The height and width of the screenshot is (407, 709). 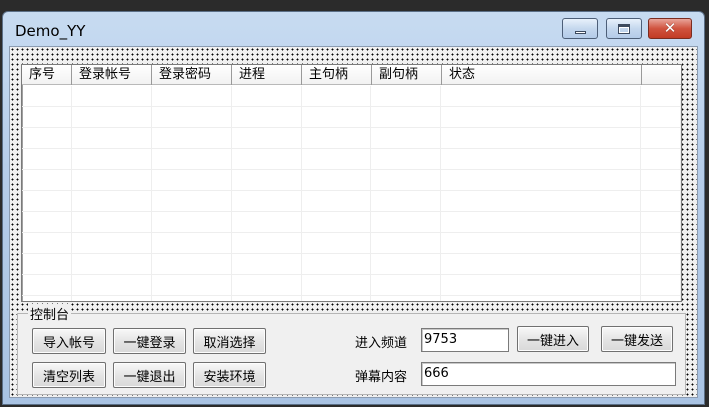 I want to click on close-icon: ✕, so click(x=670, y=28).